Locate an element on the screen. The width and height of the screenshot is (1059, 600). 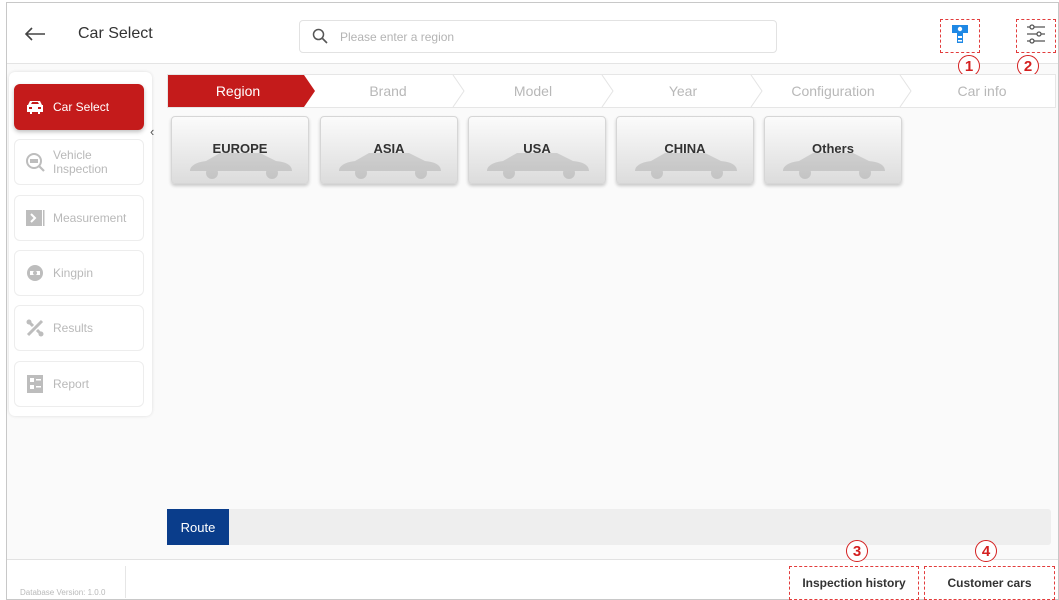
header-bar: Car Select is located at coordinates (532, 33).